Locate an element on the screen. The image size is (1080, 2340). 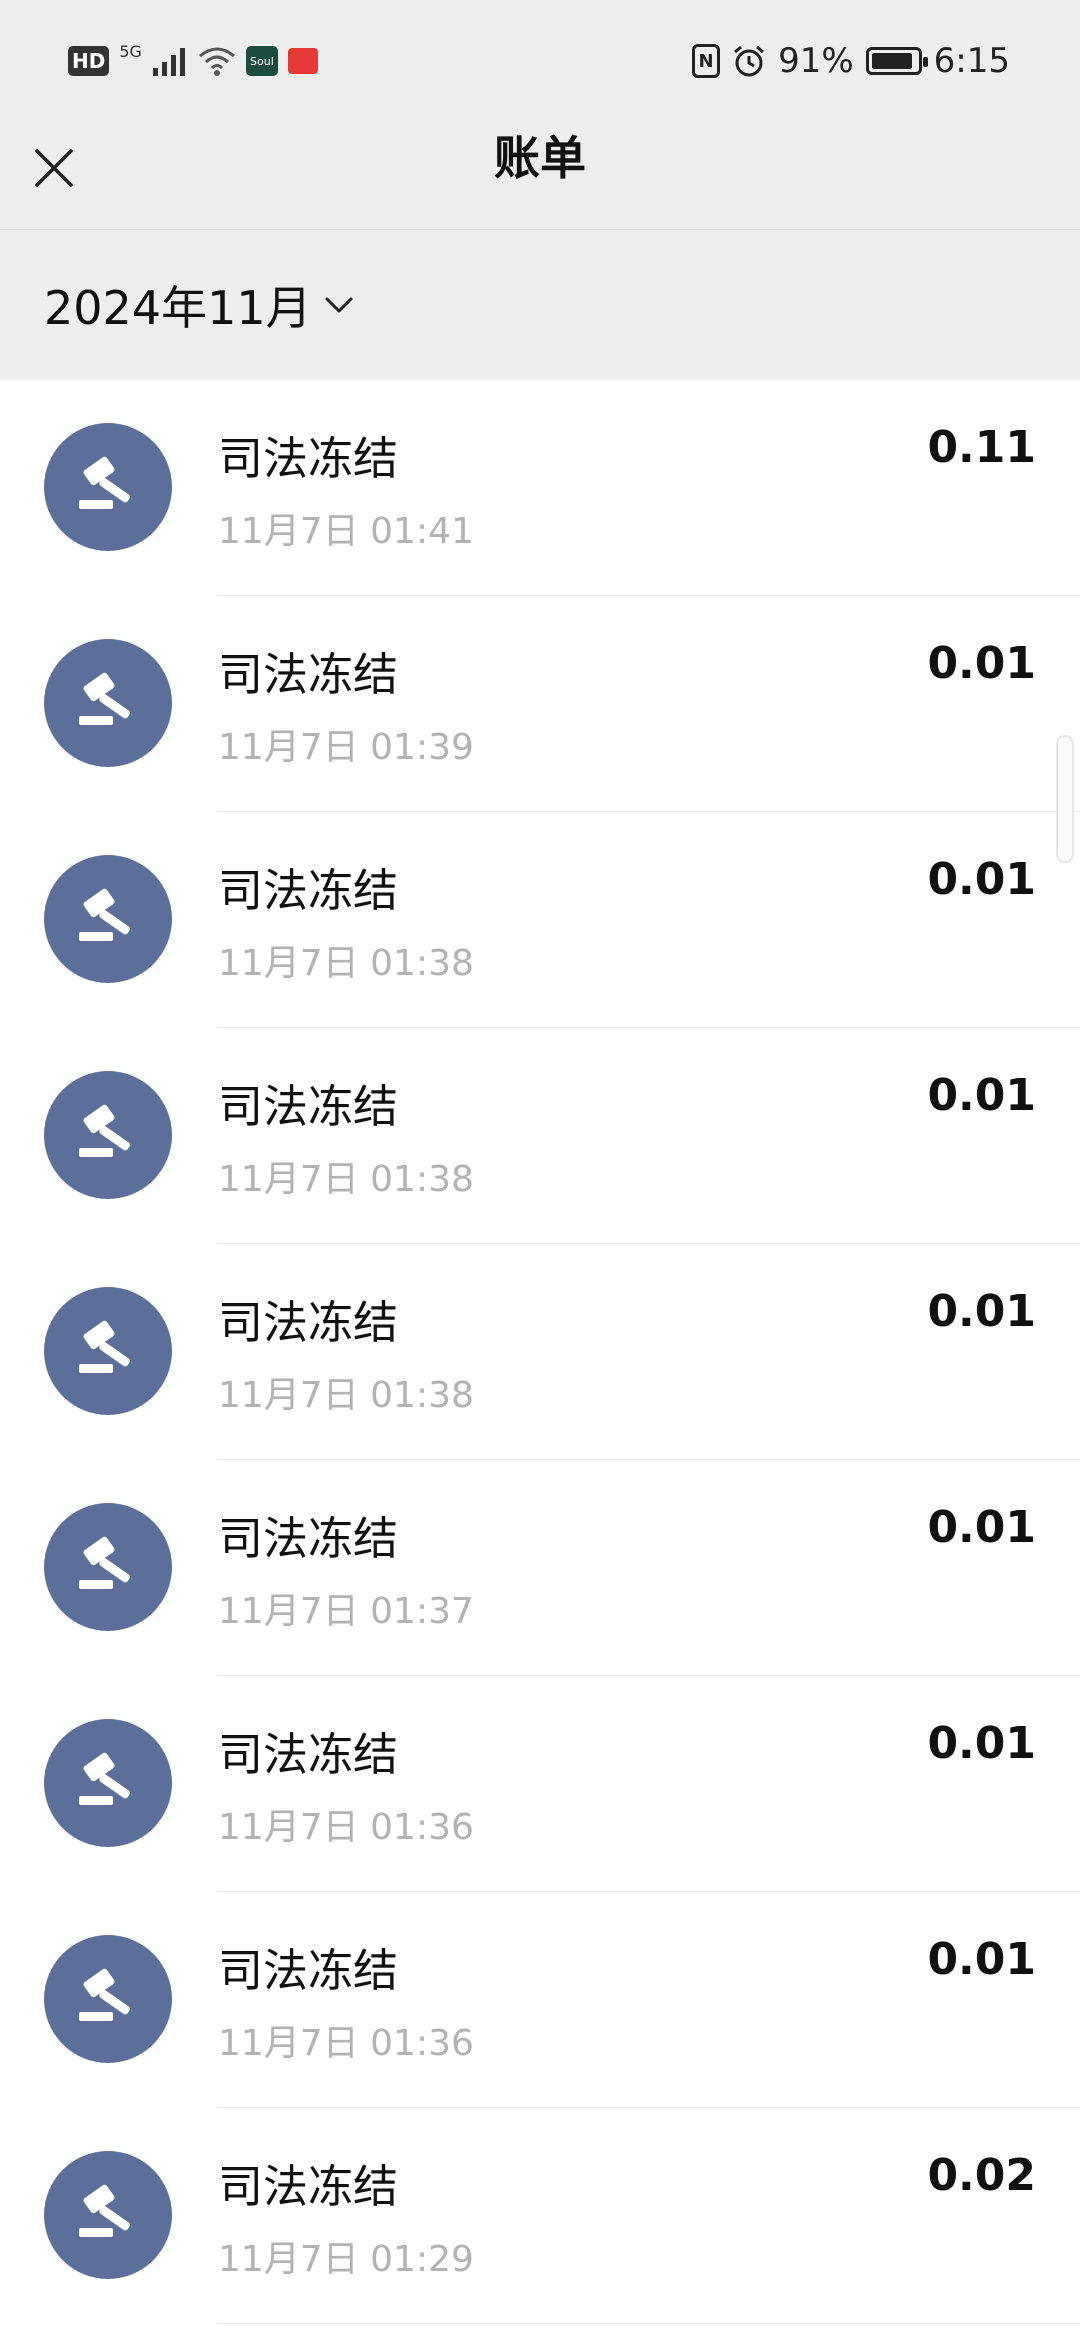
hd-badge: HD is located at coordinates (89, 61).